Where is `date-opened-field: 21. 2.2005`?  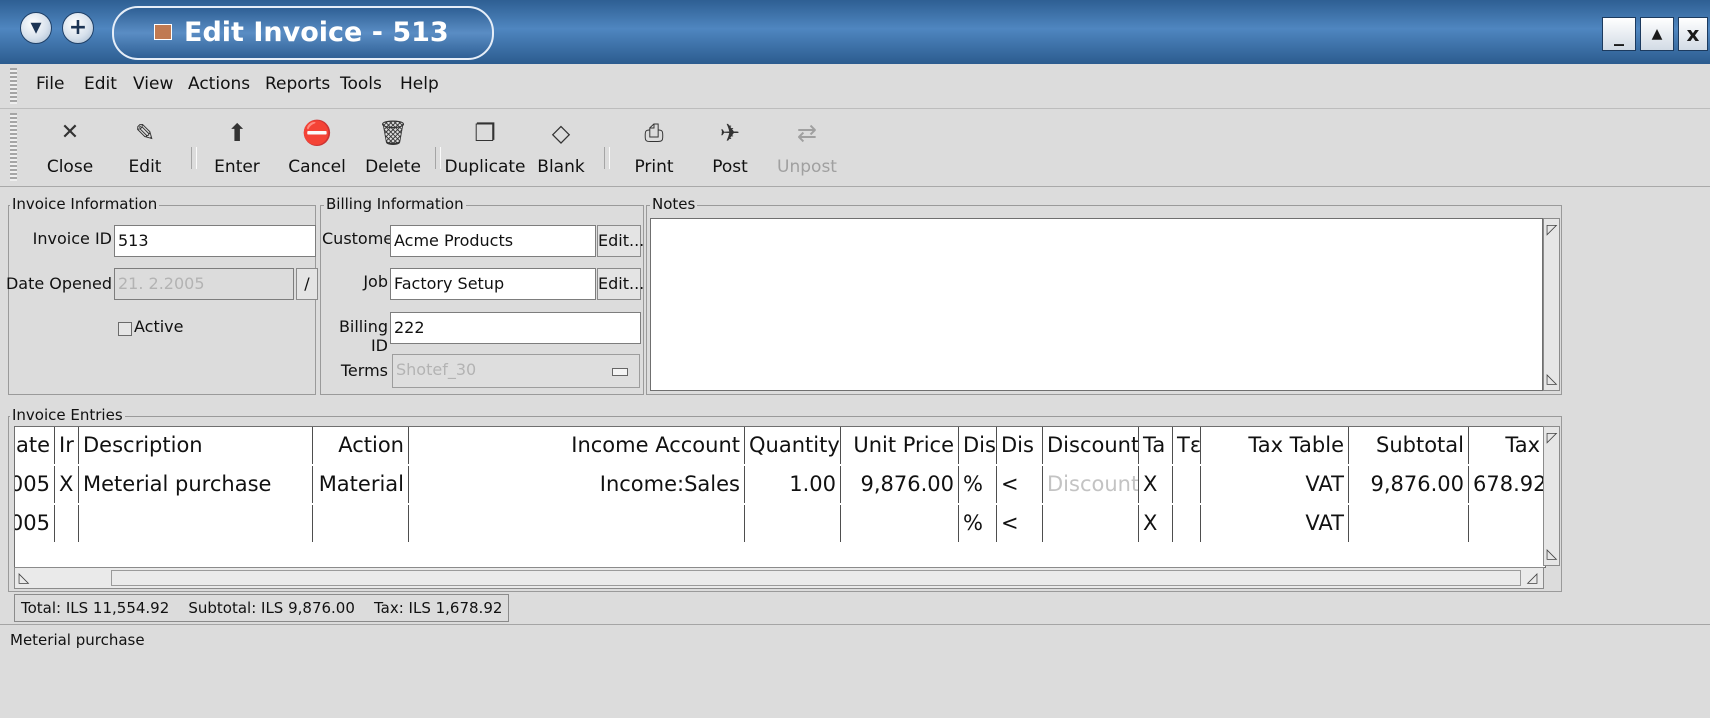 date-opened-field: 21. 2.2005 is located at coordinates (204, 284).